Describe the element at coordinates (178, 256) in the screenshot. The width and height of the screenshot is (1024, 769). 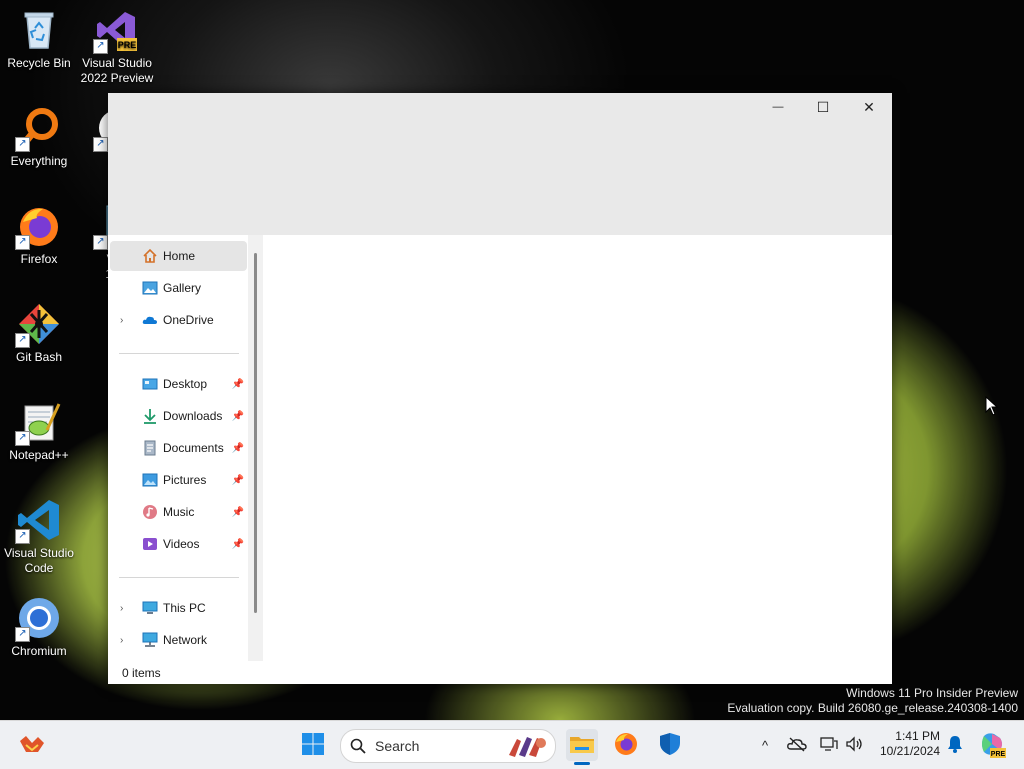
I see `nav-item-home: Home` at that location.